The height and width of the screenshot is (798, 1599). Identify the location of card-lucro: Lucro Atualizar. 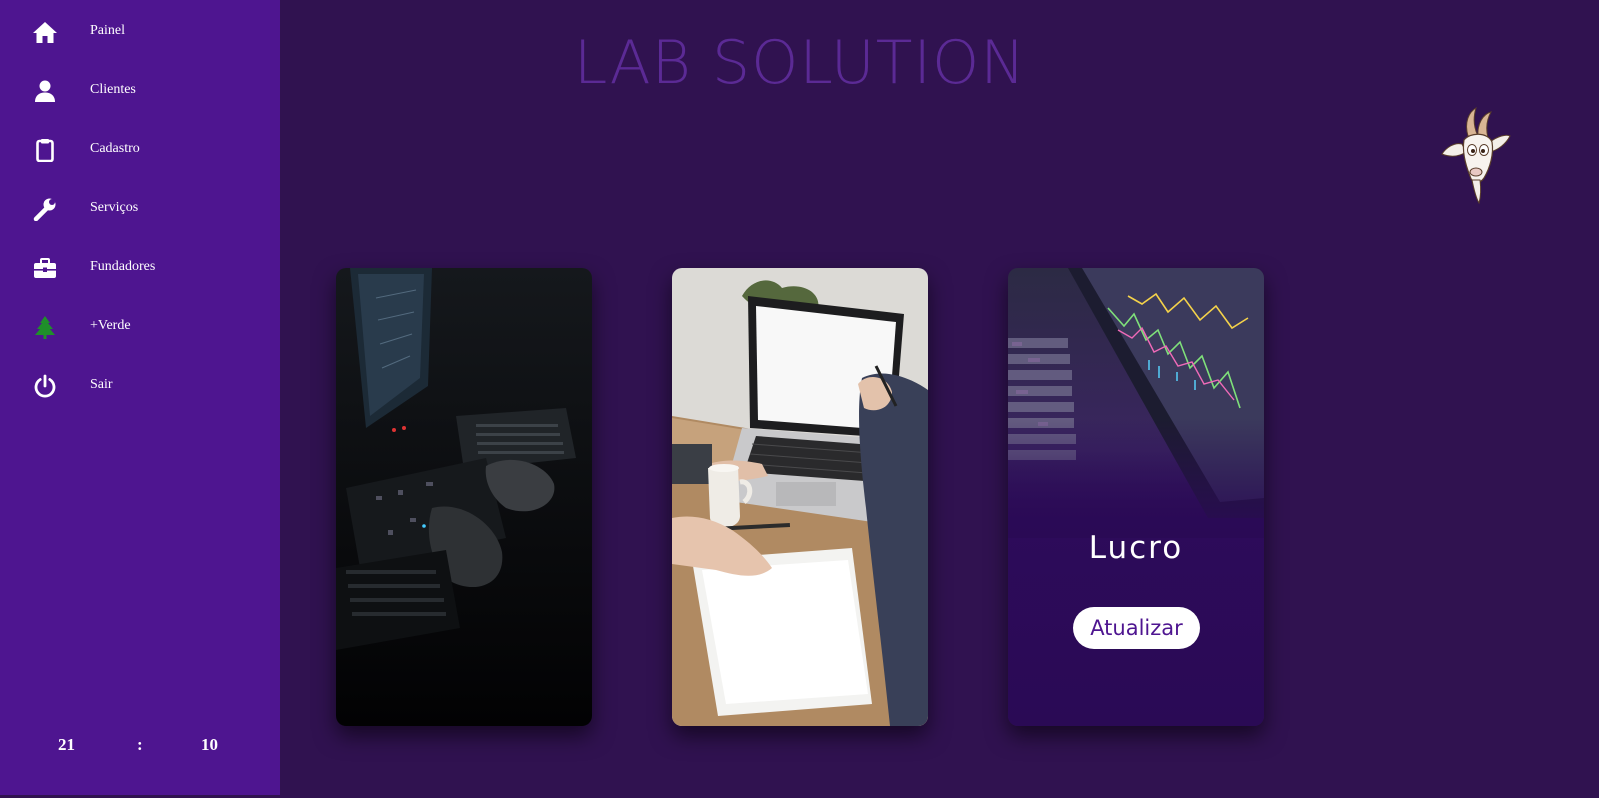
(1136, 497).